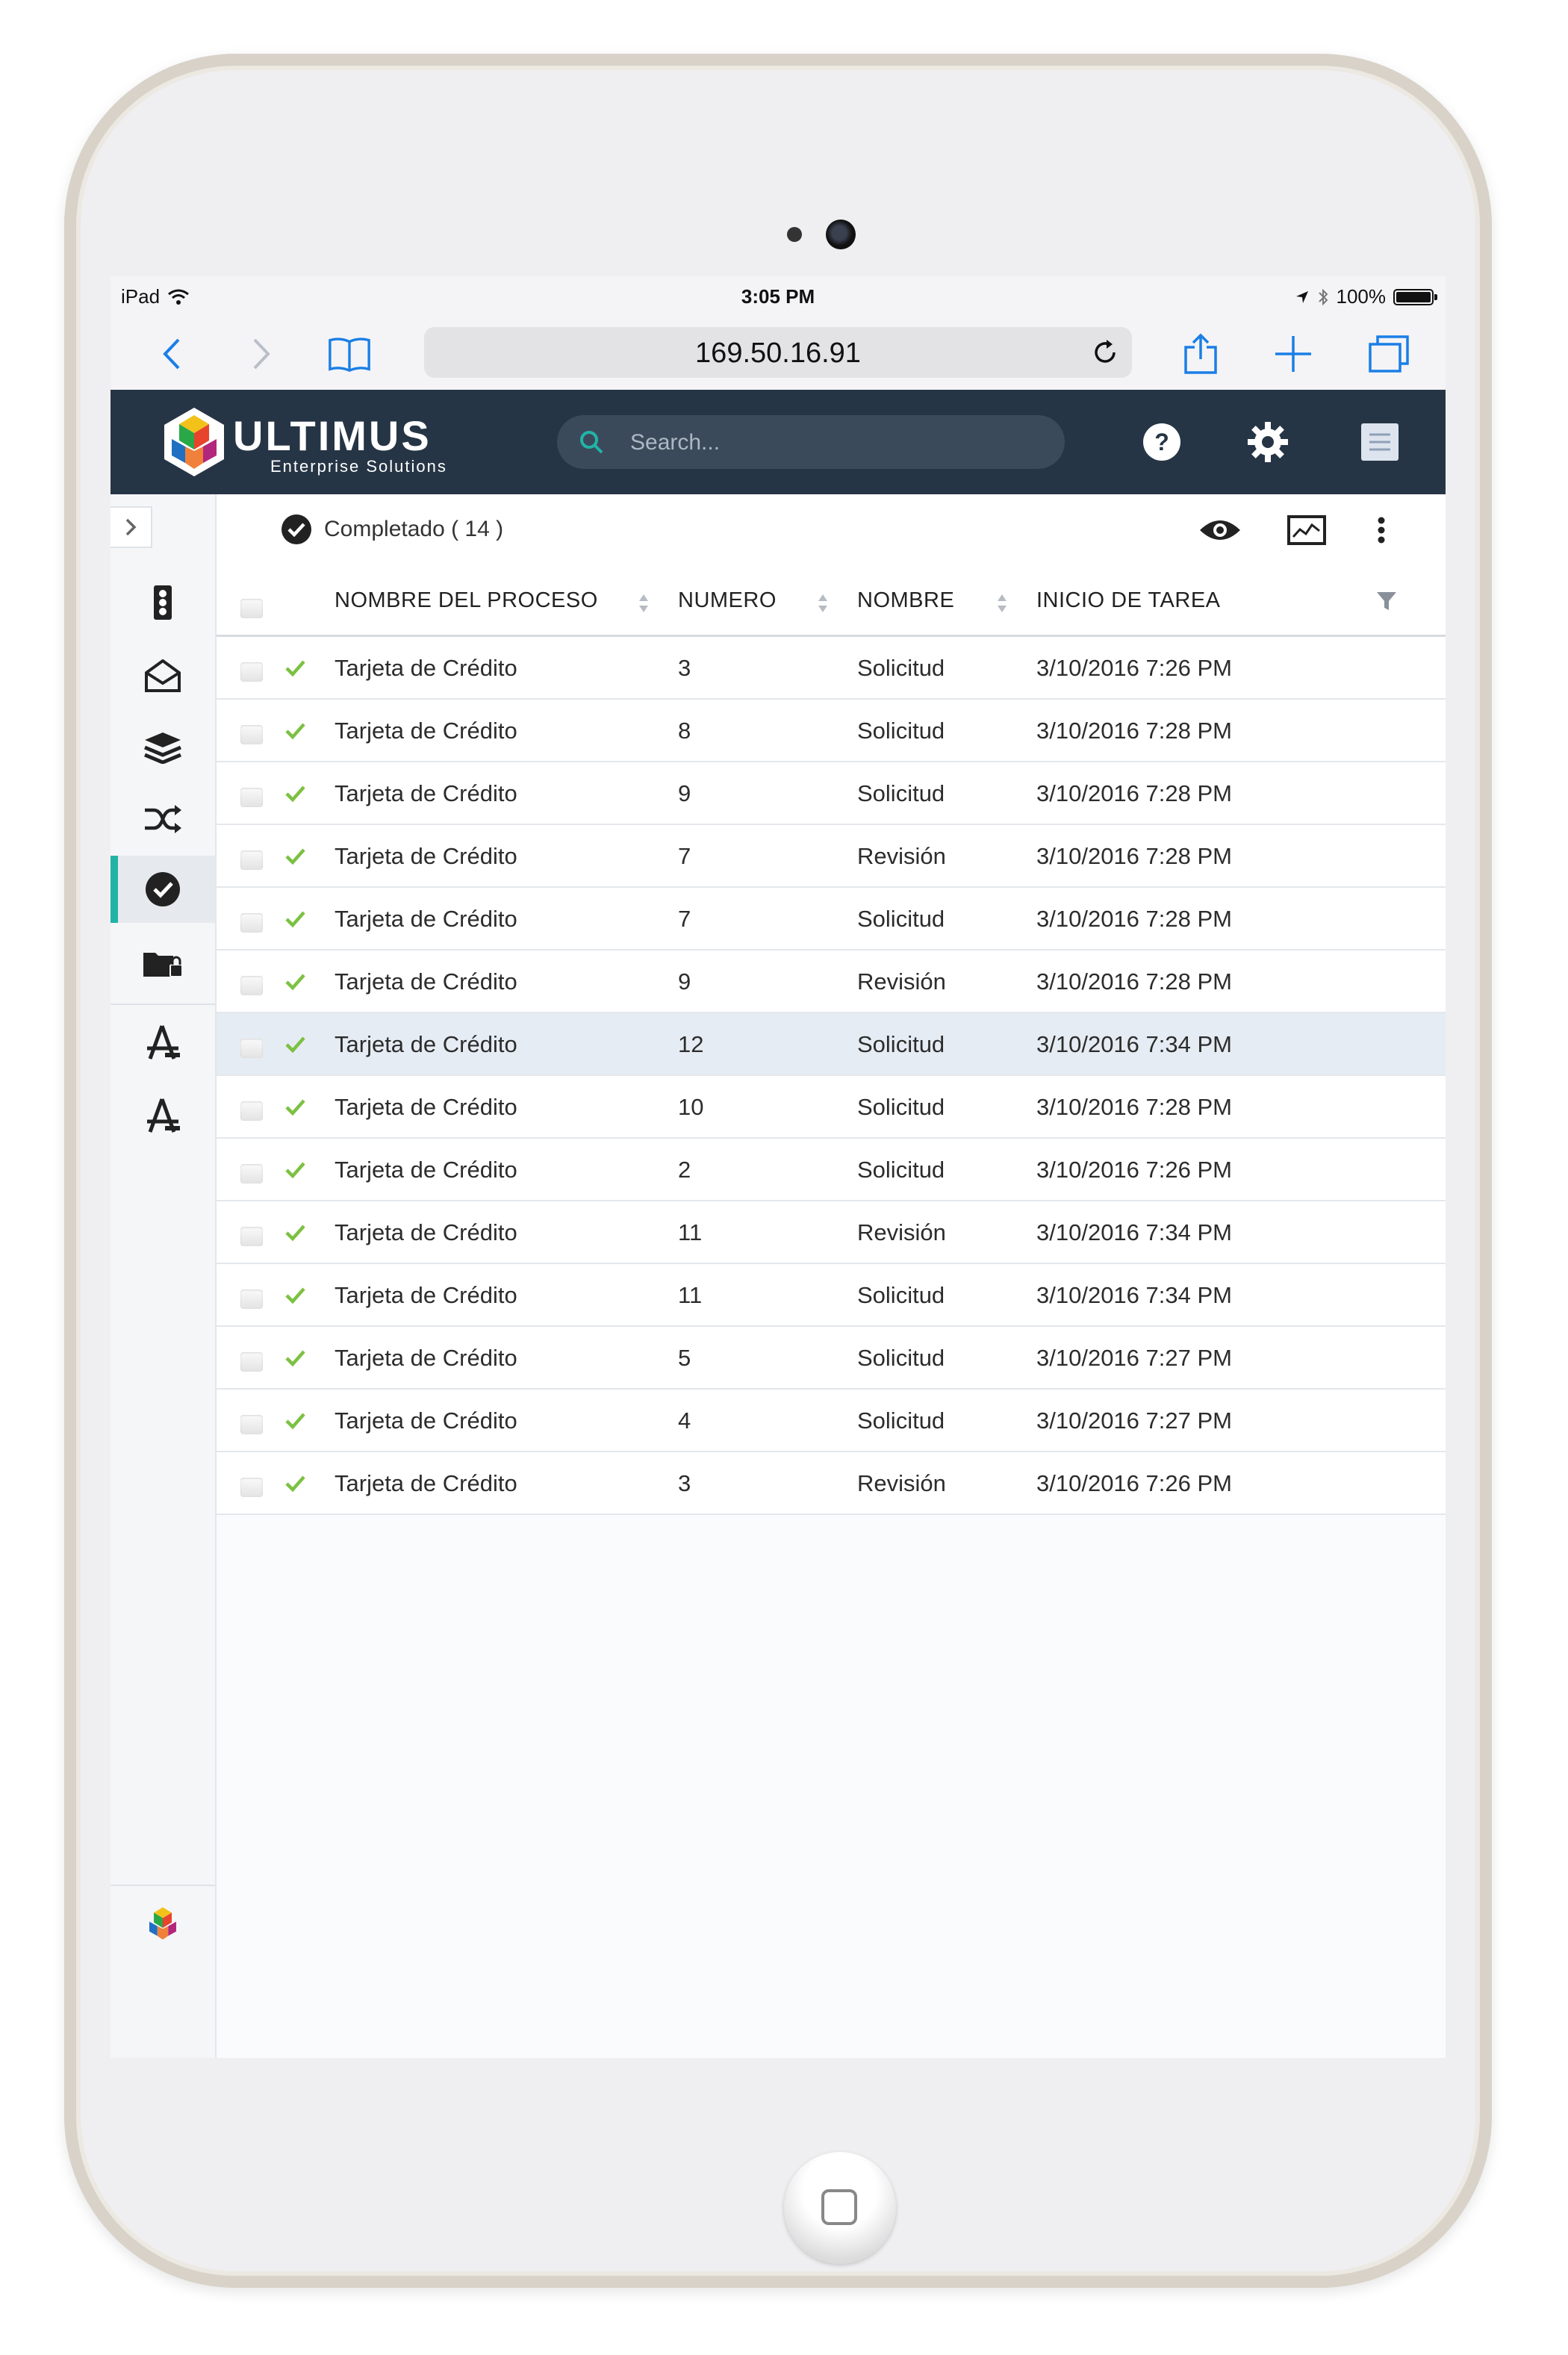 Image resolution: width=1568 pixels, height=2355 pixels. I want to click on column-header-start: INICIO DE TAREA, so click(1128, 600).